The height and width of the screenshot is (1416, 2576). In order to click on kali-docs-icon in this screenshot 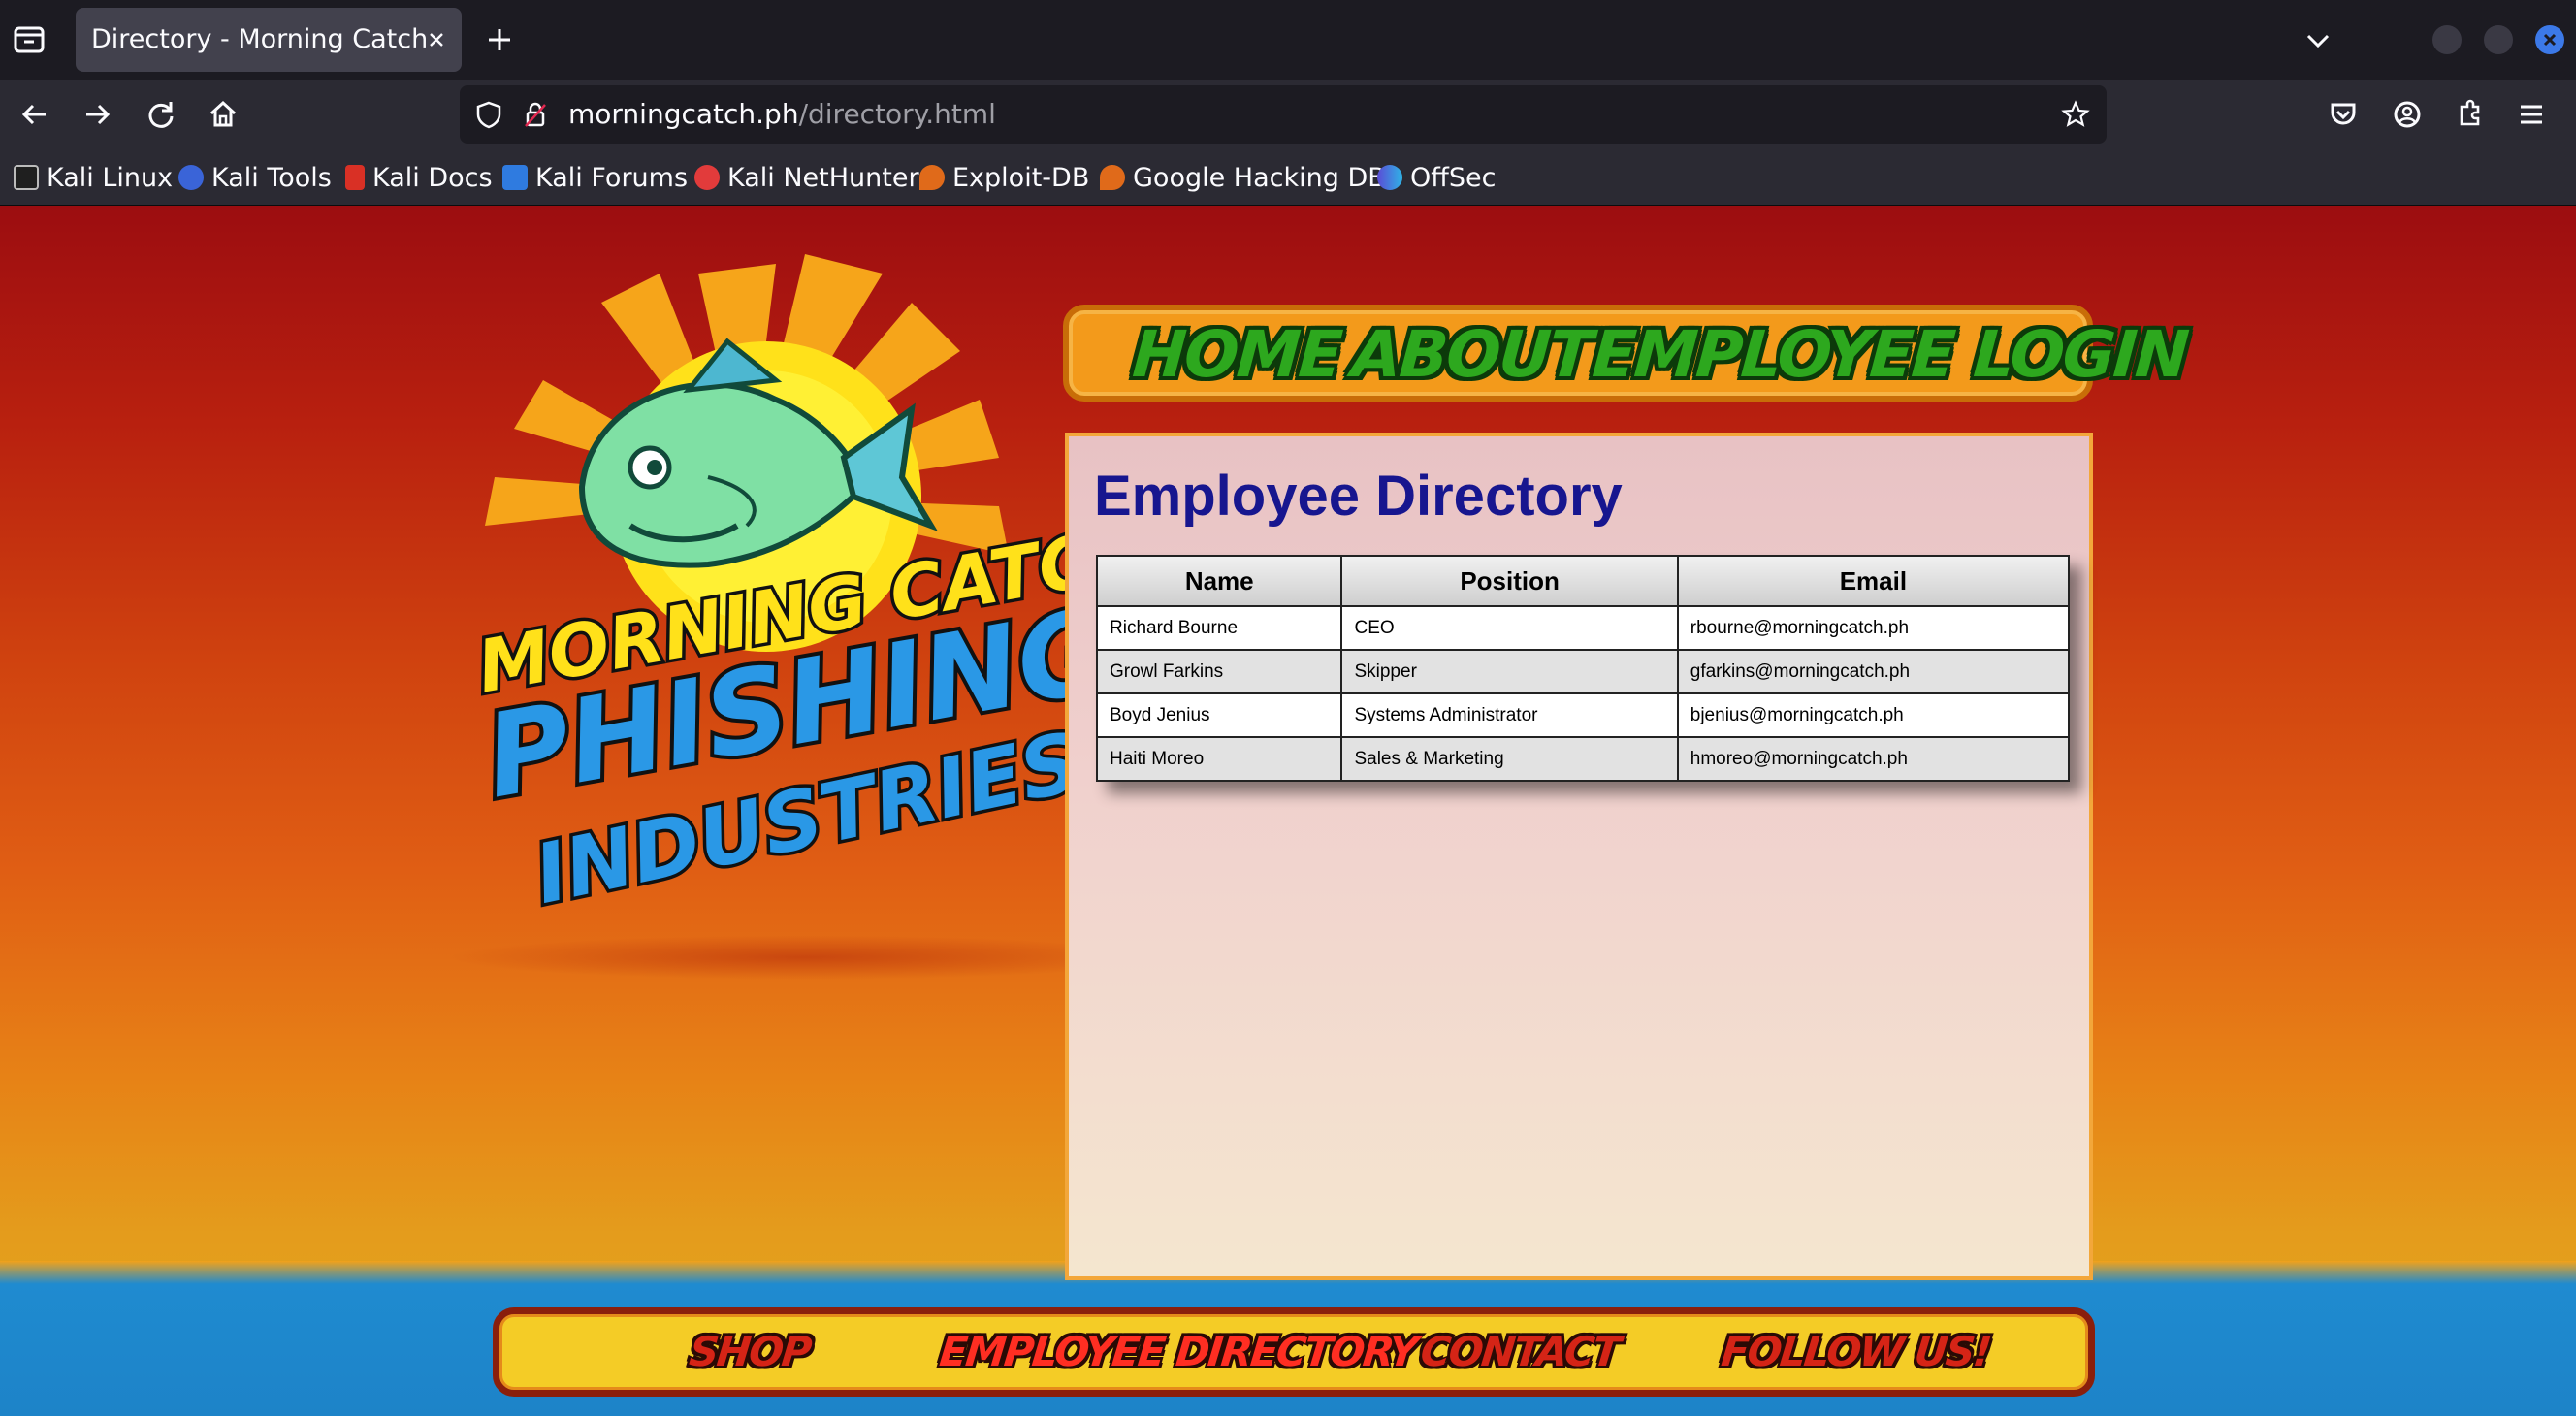, I will do `click(355, 177)`.